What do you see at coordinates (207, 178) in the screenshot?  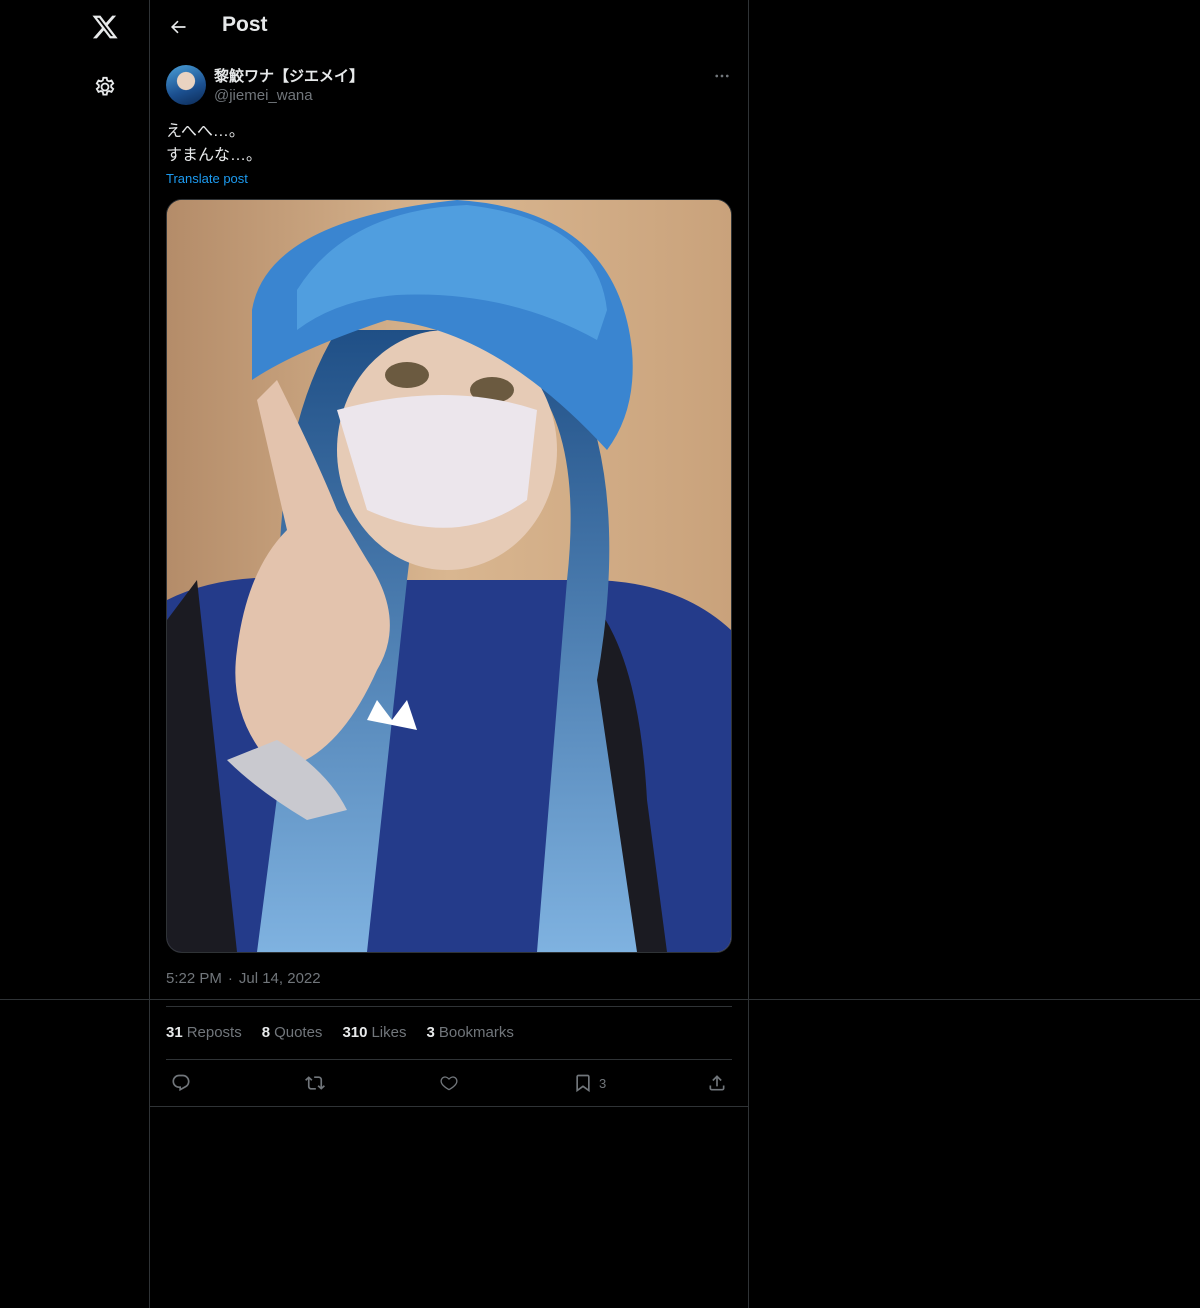 I see `translate-post-link: Translate post` at bounding box center [207, 178].